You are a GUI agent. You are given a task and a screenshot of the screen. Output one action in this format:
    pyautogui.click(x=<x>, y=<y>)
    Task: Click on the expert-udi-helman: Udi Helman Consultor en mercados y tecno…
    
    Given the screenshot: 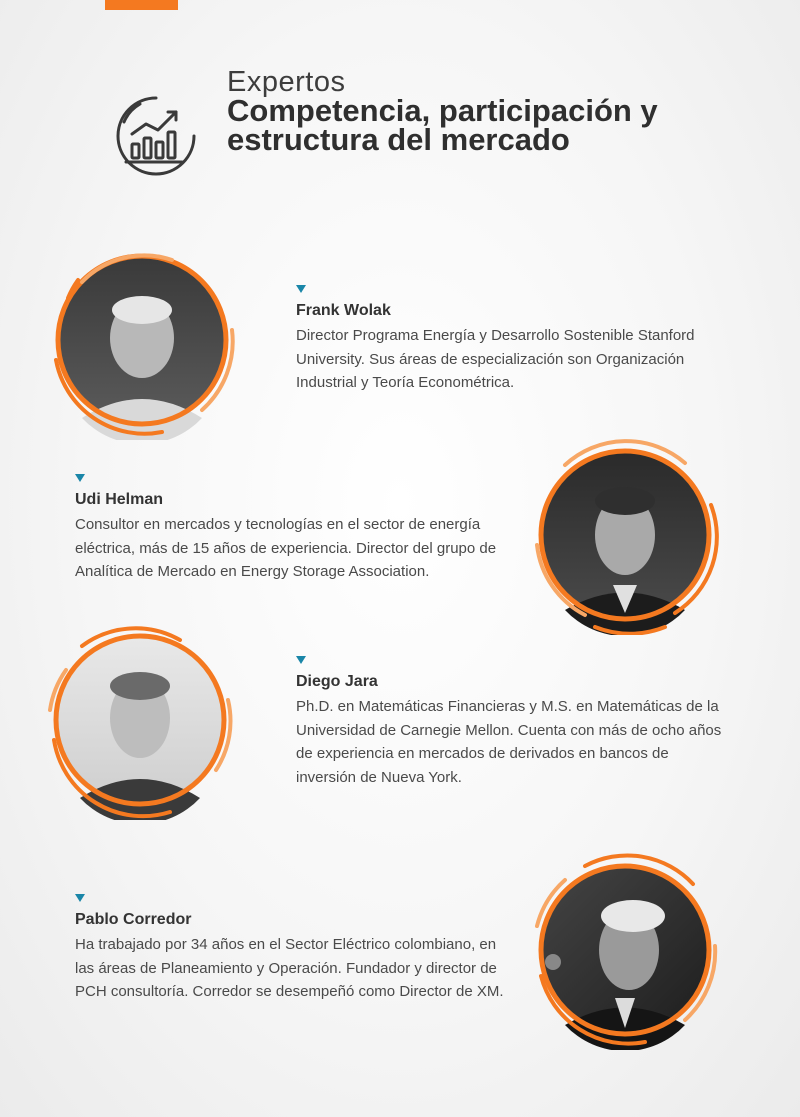 What is the action you would take?
    pyautogui.click(x=290, y=529)
    